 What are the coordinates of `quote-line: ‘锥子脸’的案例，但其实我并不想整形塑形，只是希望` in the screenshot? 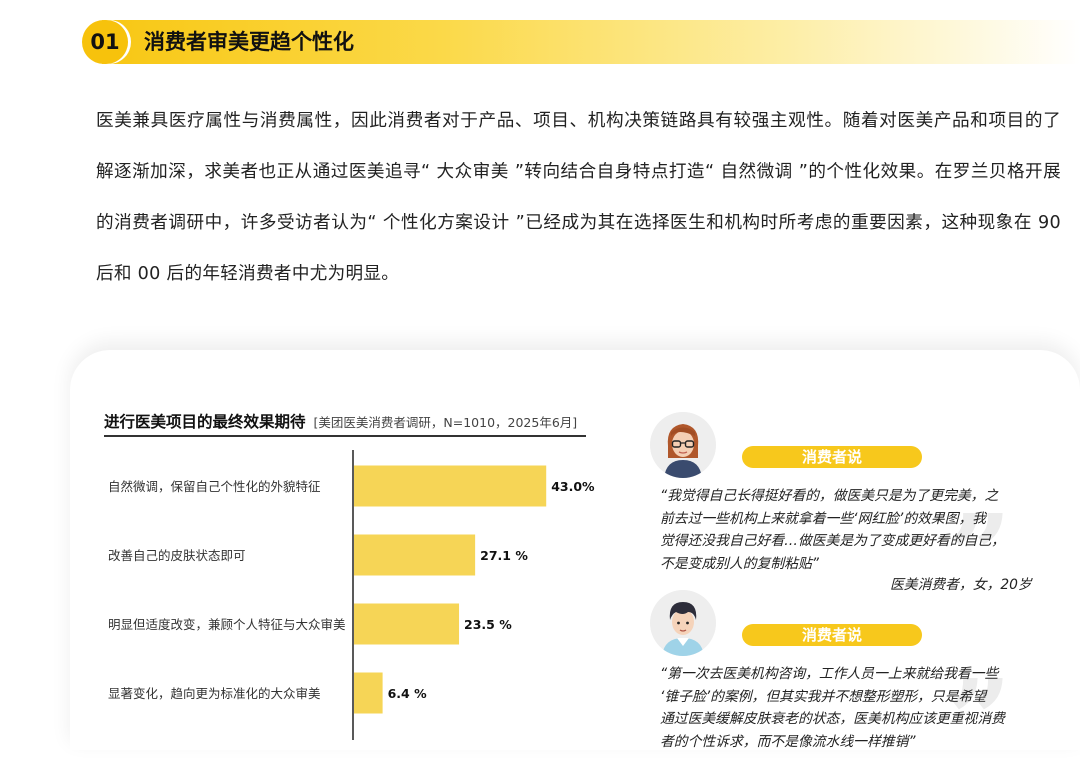 It's located at (823, 696).